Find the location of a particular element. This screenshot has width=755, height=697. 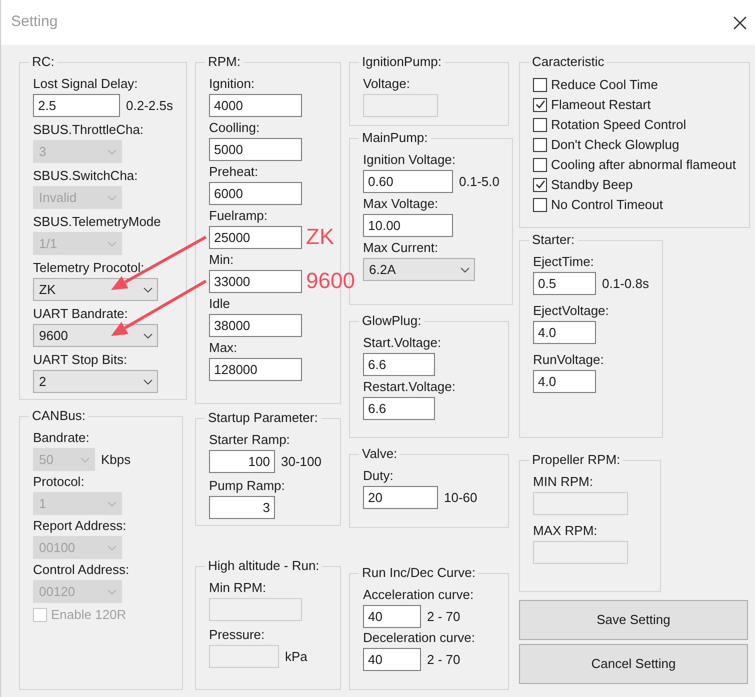

field-label: Preheat: is located at coordinates (234, 172).